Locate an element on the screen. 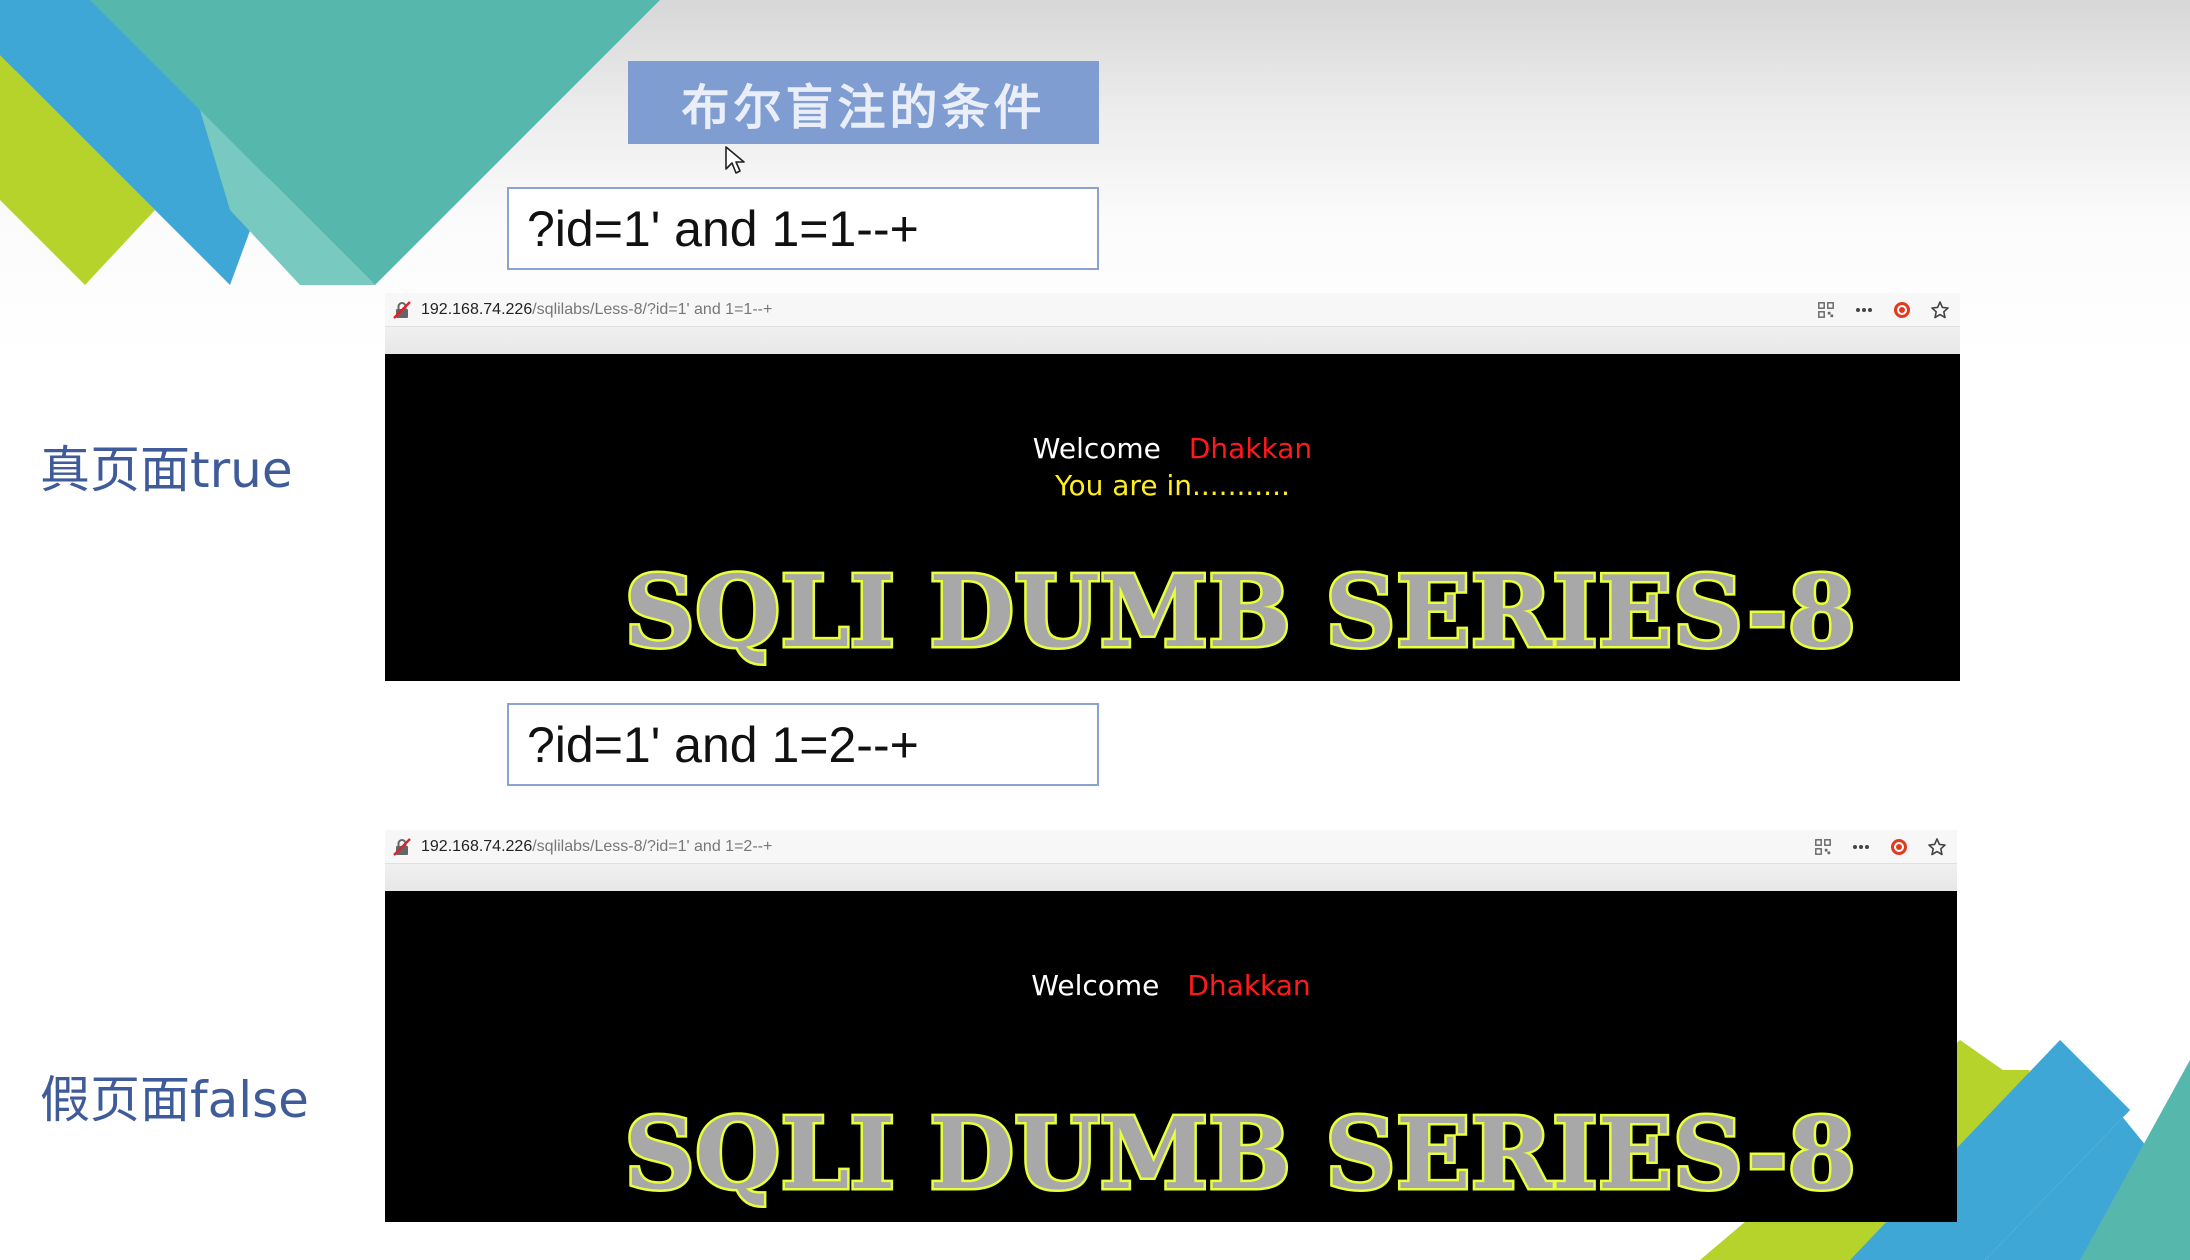  query-box-false: ?id=1' and 1=2--+ is located at coordinates (803, 744).